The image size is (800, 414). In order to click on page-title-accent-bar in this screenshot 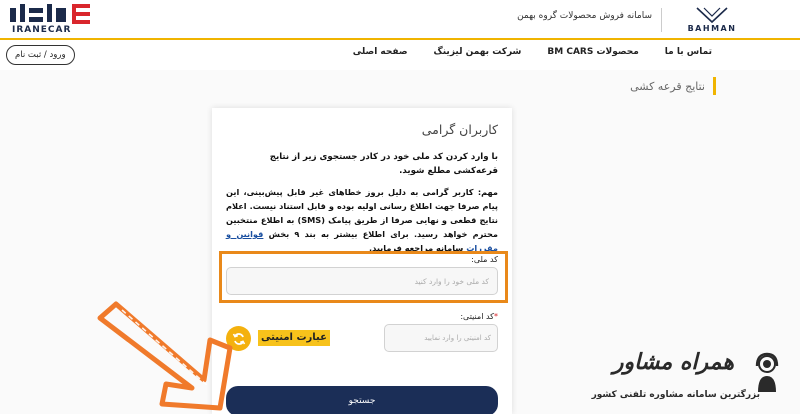, I will do `click(714, 86)`.